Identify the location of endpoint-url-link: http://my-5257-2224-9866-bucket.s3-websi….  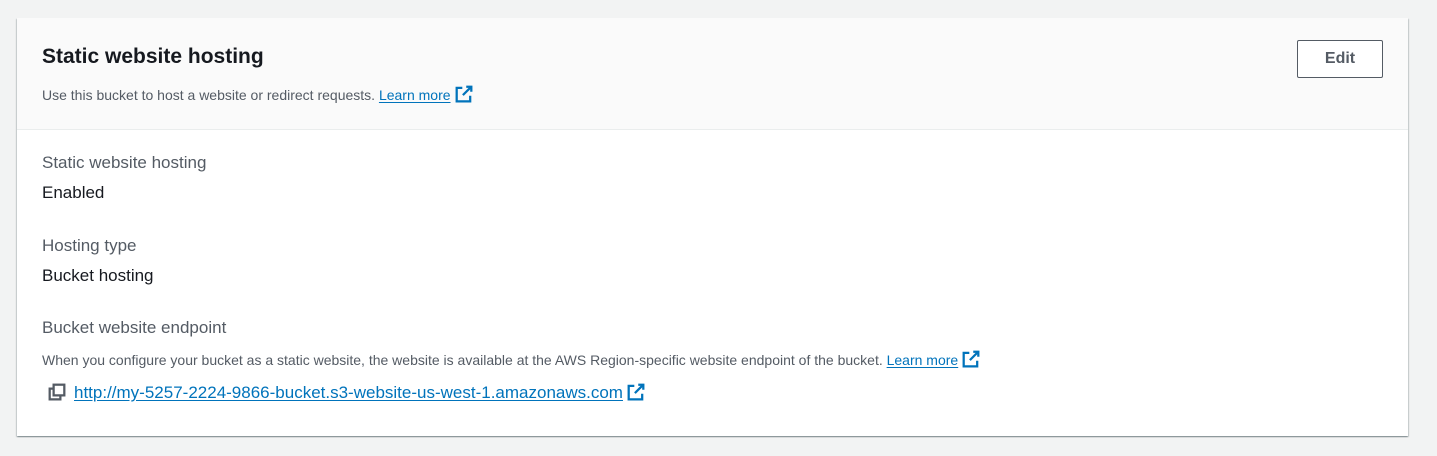
(359, 392).